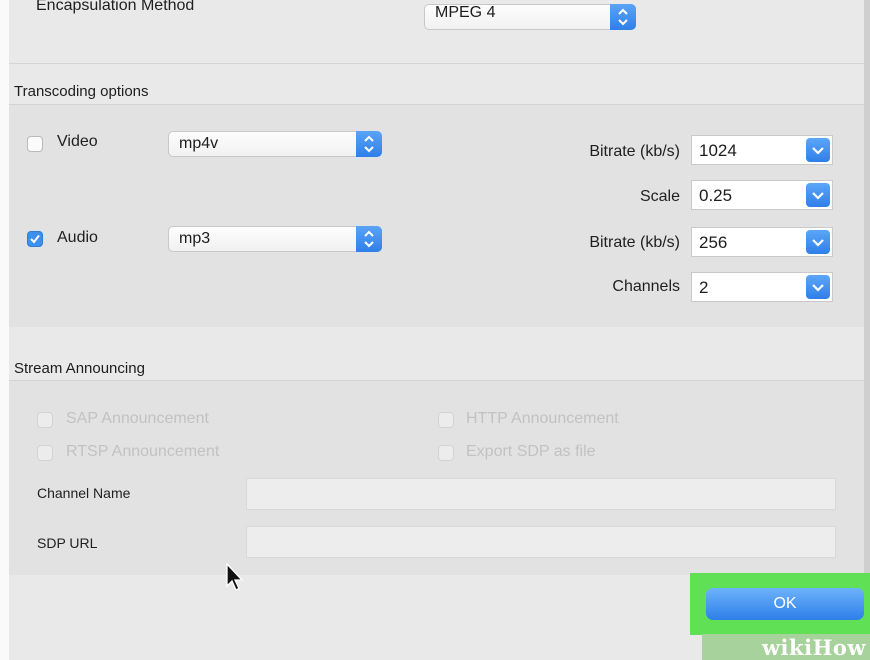 This screenshot has width=870, height=660. I want to click on scale-value: 0.25, so click(716, 195).